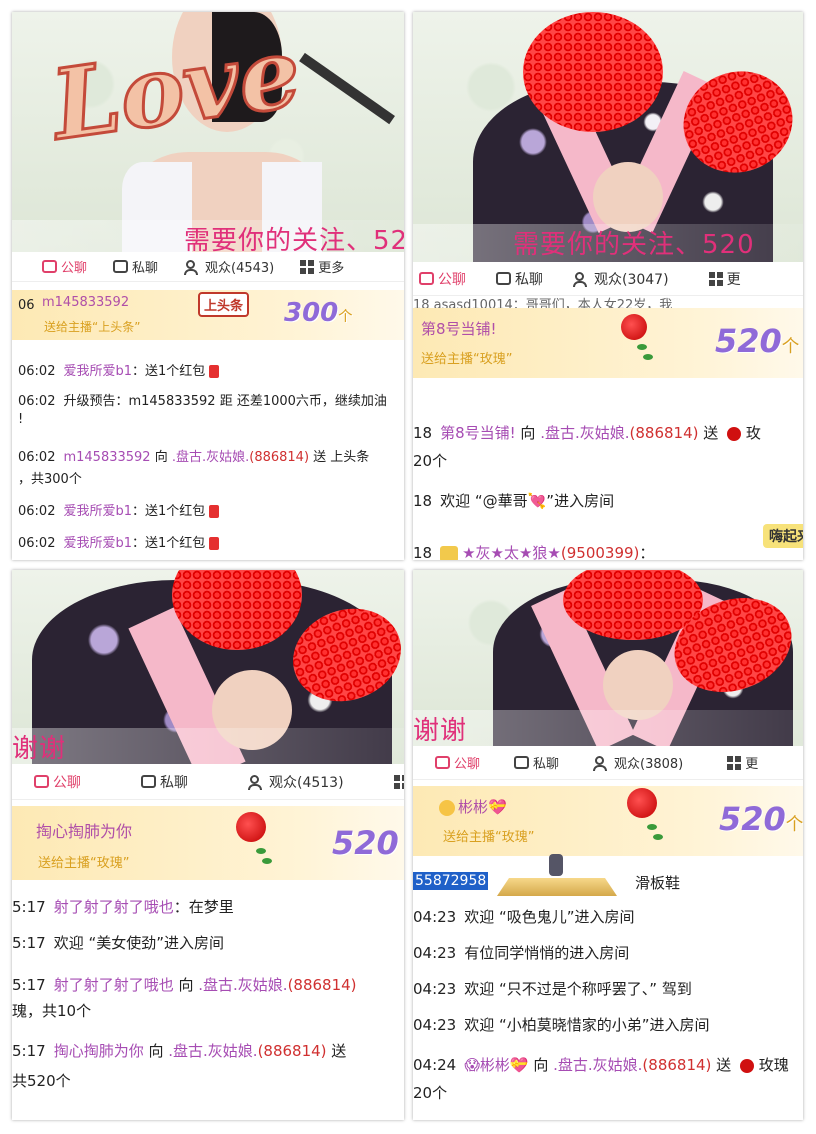 The image size is (816, 1134). What do you see at coordinates (601, 1065) in the screenshot?
I see `chat-message: 04:24 😱彬彬💝 向 .盘古.灰姑娘.(886814) 送 玫瑰` at bounding box center [601, 1065].